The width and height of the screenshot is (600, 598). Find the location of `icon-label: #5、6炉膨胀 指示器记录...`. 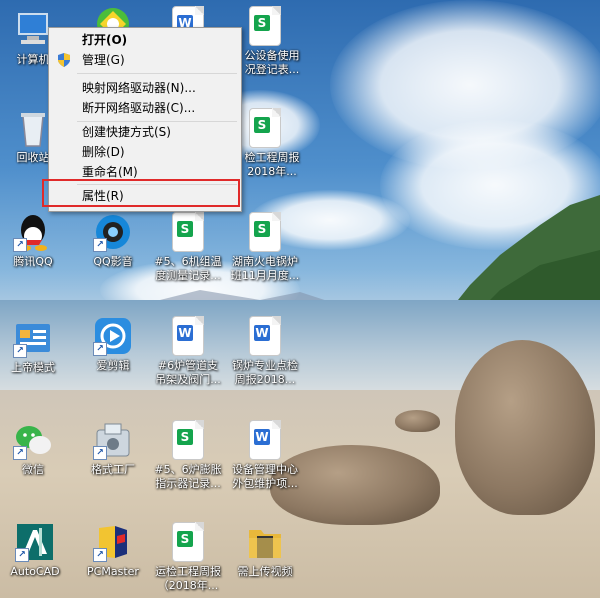

icon-label: #5、6炉膨胀 指示器记录... is located at coordinates (188, 476).